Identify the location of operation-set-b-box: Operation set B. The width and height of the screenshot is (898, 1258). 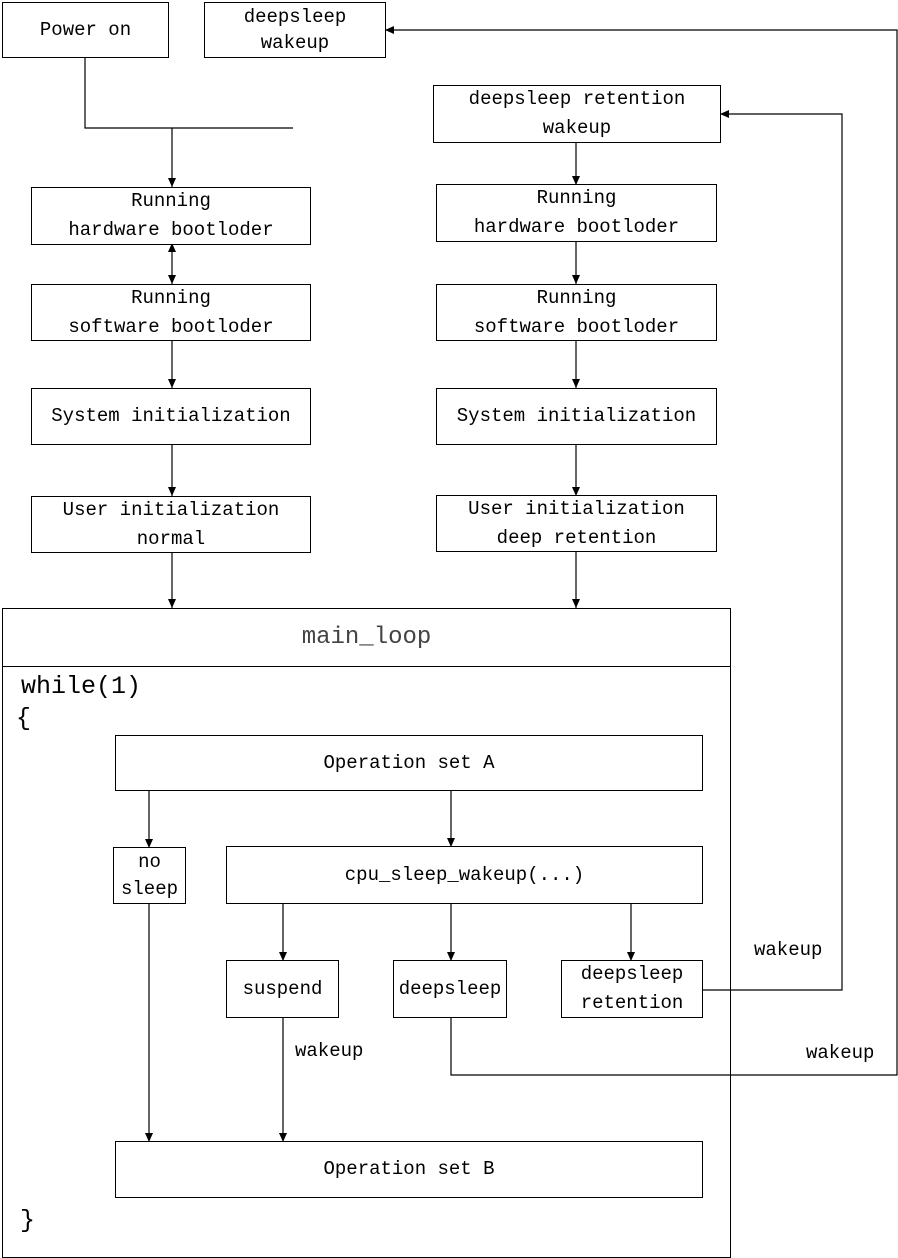
(409, 1169).